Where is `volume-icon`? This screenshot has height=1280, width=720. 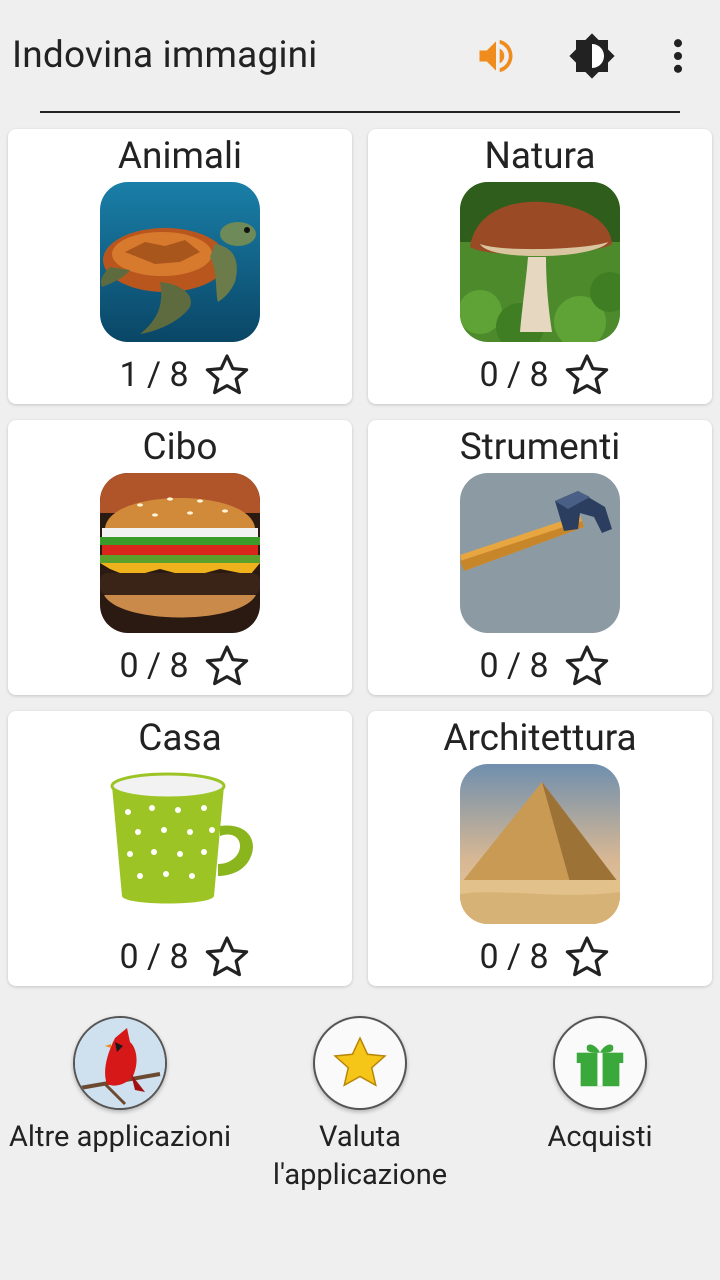
volume-icon is located at coordinates (496, 56).